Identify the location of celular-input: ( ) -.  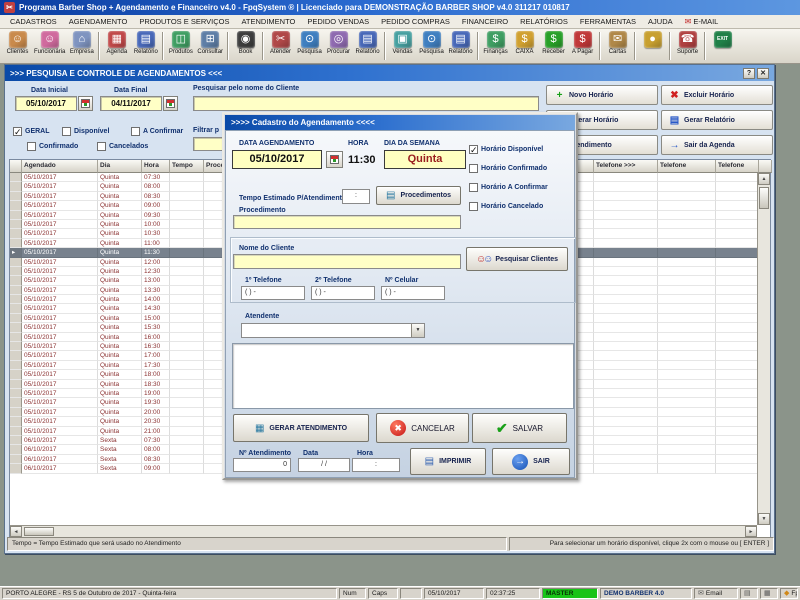
(413, 293).